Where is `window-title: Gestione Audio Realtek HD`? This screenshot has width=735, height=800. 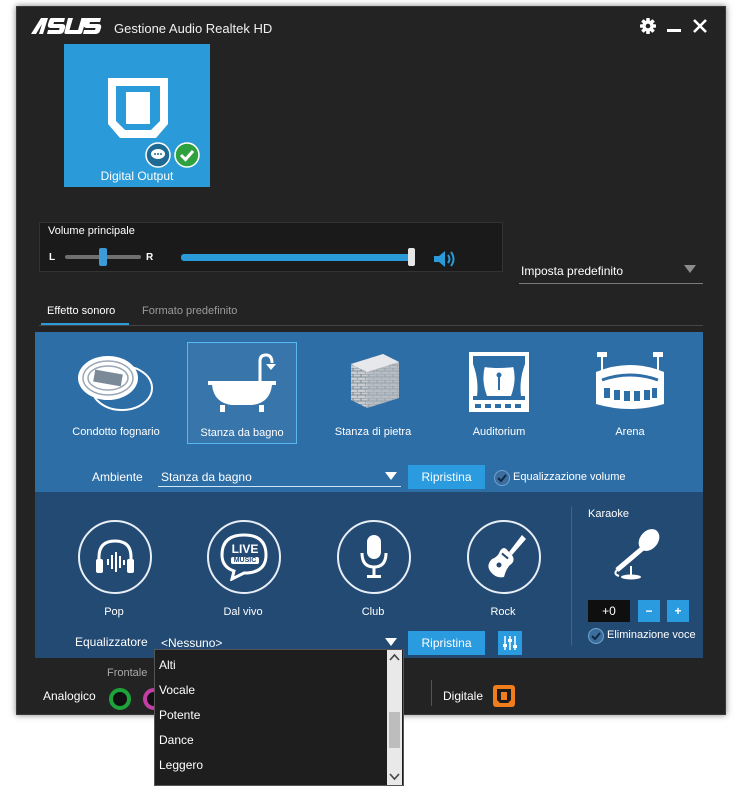
window-title: Gestione Audio Realtek HD is located at coordinates (193, 28).